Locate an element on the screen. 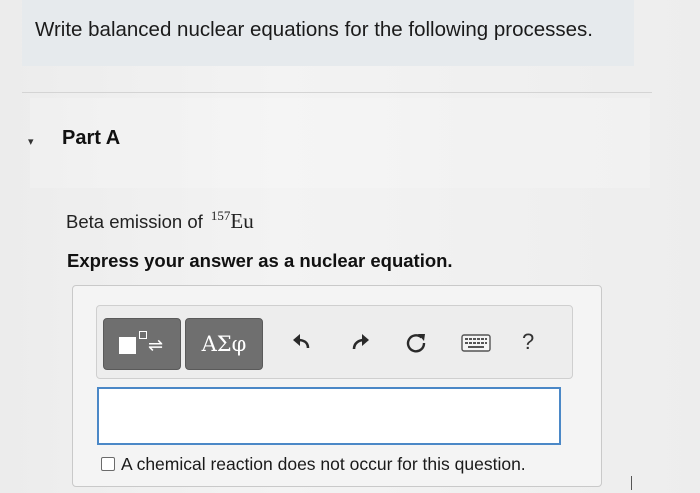  templates-button: ⇌ is located at coordinates (142, 344).